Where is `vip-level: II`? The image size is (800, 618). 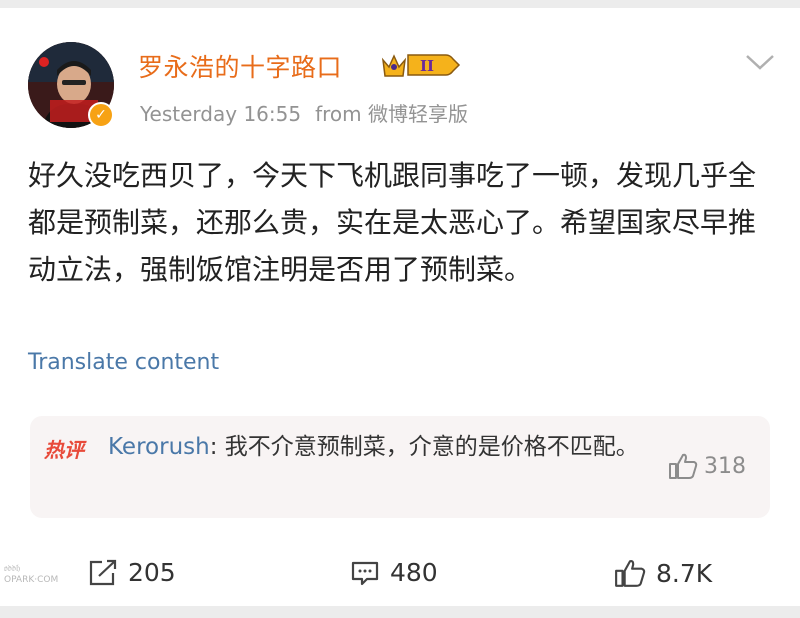 vip-level: II is located at coordinates (427, 66).